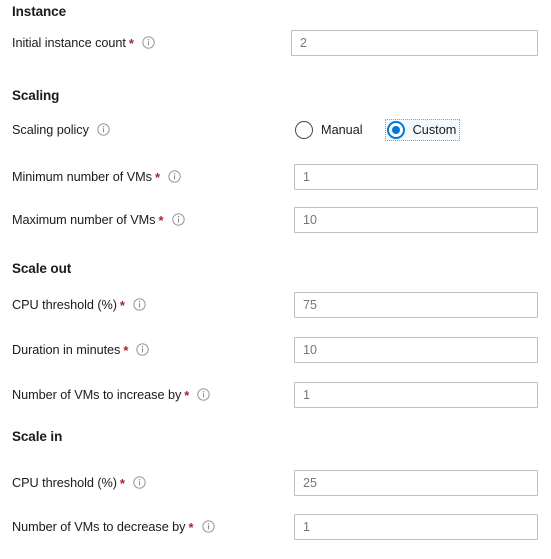 Image resolution: width=551 pixels, height=559 pixels. What do you see at coordinates (416, 220) in the screenshot?
I see `input-maximum-number-of-vms` at bounding box center [416, 220].